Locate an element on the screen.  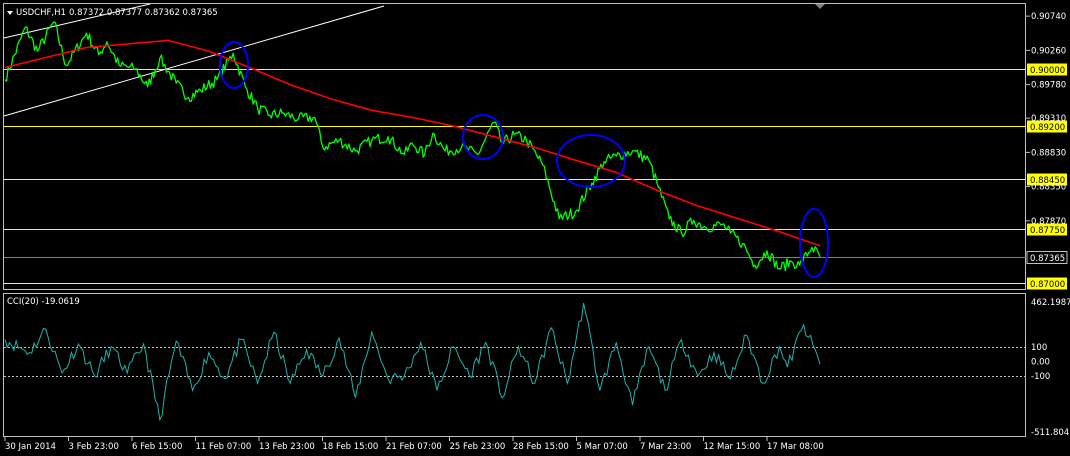
x-tick-label-11: 12 Mar 15:00 is located at coordinates (732, 447).